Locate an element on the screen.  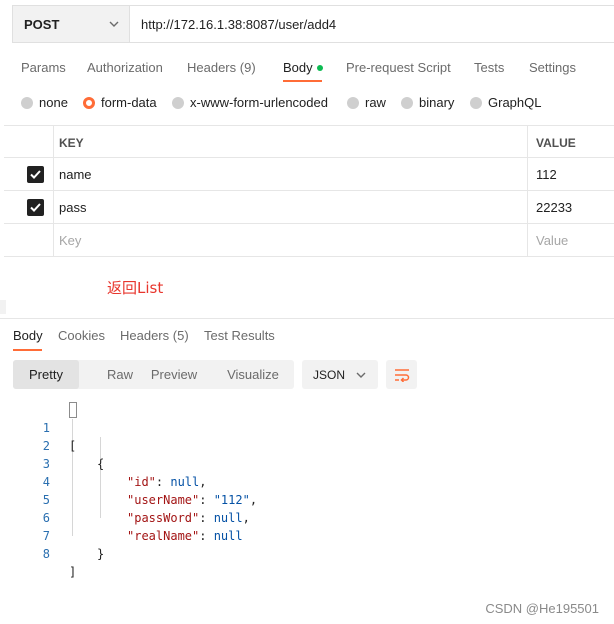
key-input: Key is located at coordinates (70, 240).